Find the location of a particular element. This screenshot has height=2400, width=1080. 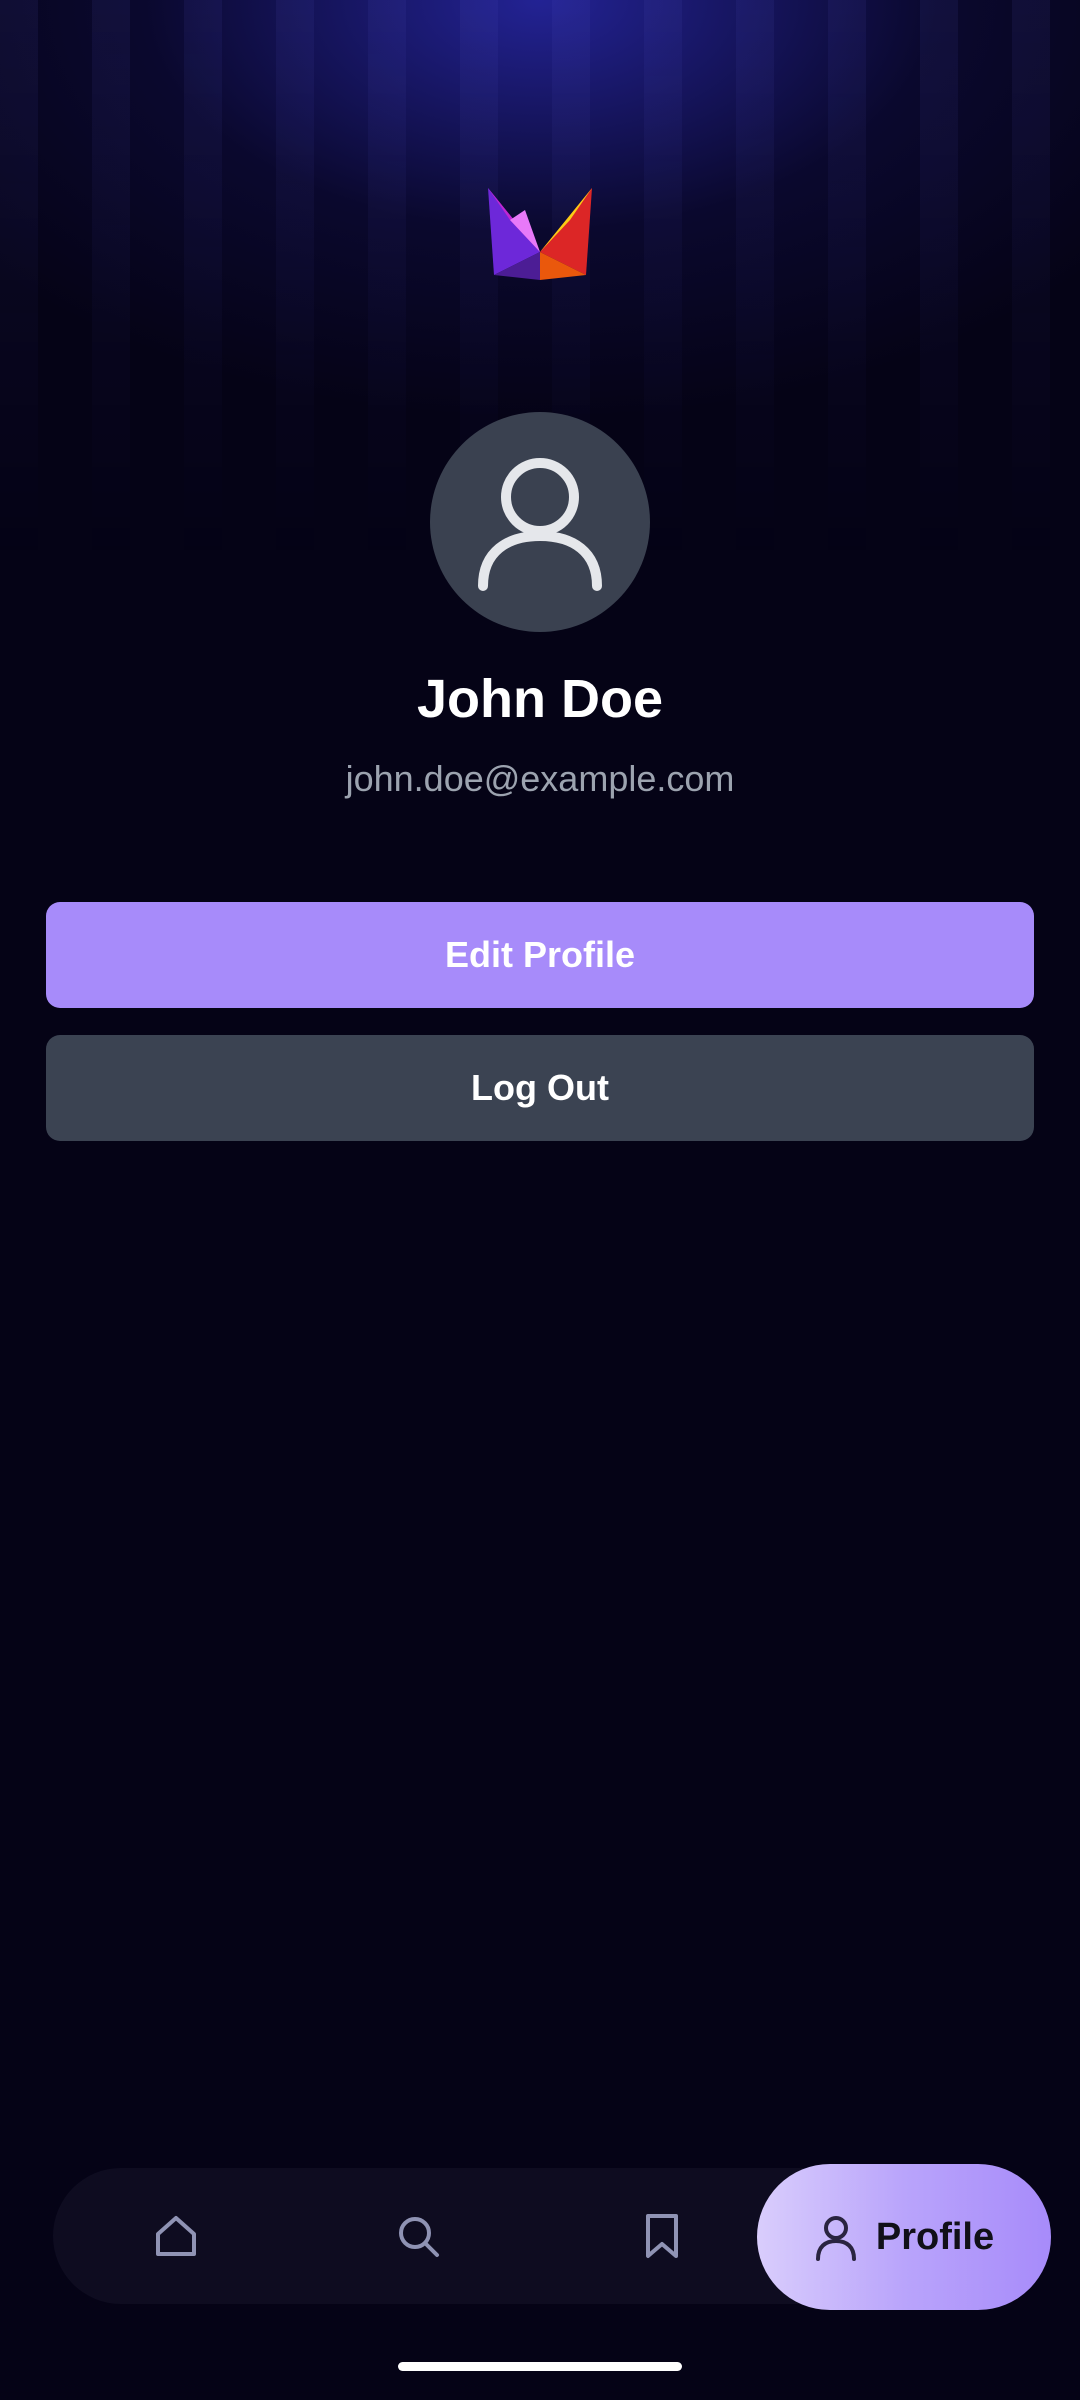

nav-item-bookmarks is located at coordinates (662, 2236).